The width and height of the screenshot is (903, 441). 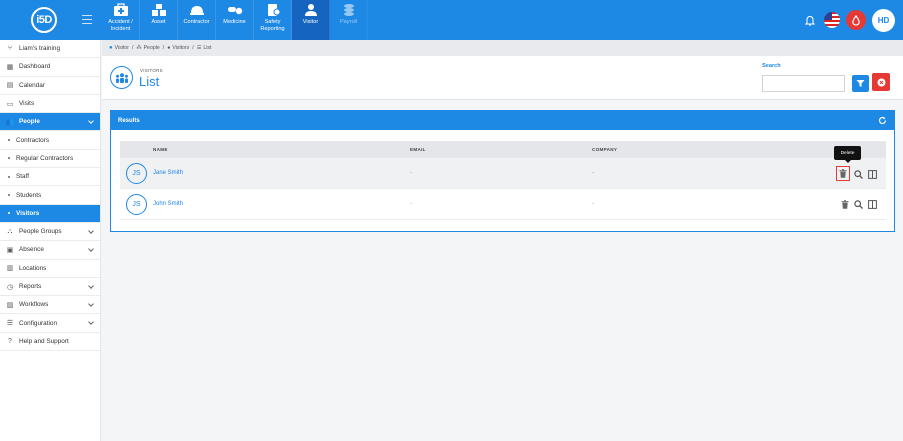 I want to click on sidebar-item-label: Help and Support, so click(x=44, y=341).